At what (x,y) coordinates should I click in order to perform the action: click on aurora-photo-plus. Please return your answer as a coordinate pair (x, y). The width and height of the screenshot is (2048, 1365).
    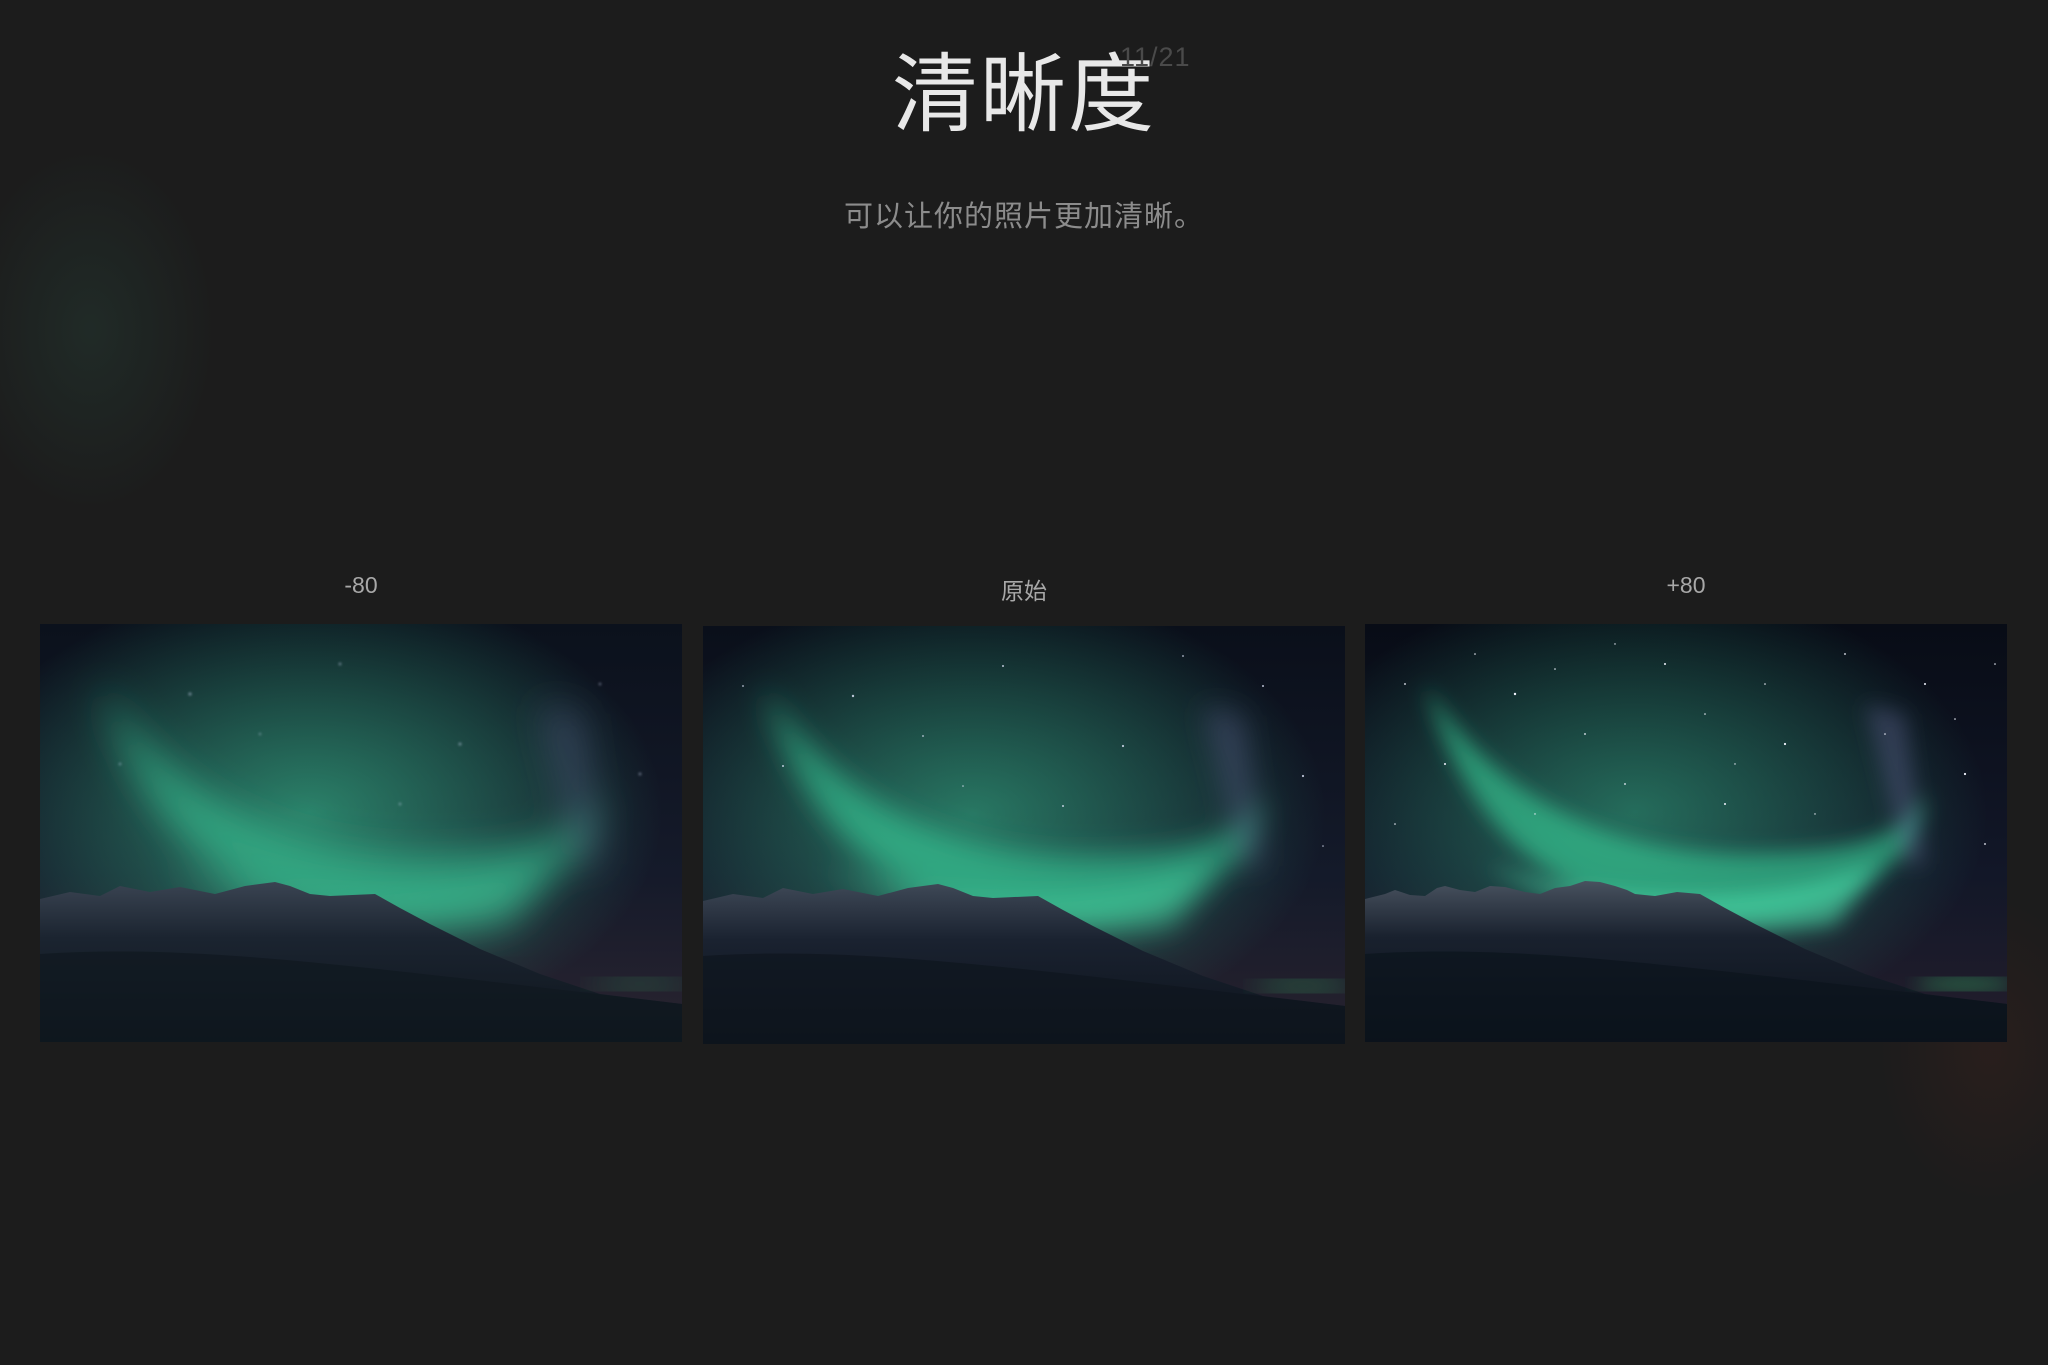
    Looking at the image, I should click on (1686, 833).